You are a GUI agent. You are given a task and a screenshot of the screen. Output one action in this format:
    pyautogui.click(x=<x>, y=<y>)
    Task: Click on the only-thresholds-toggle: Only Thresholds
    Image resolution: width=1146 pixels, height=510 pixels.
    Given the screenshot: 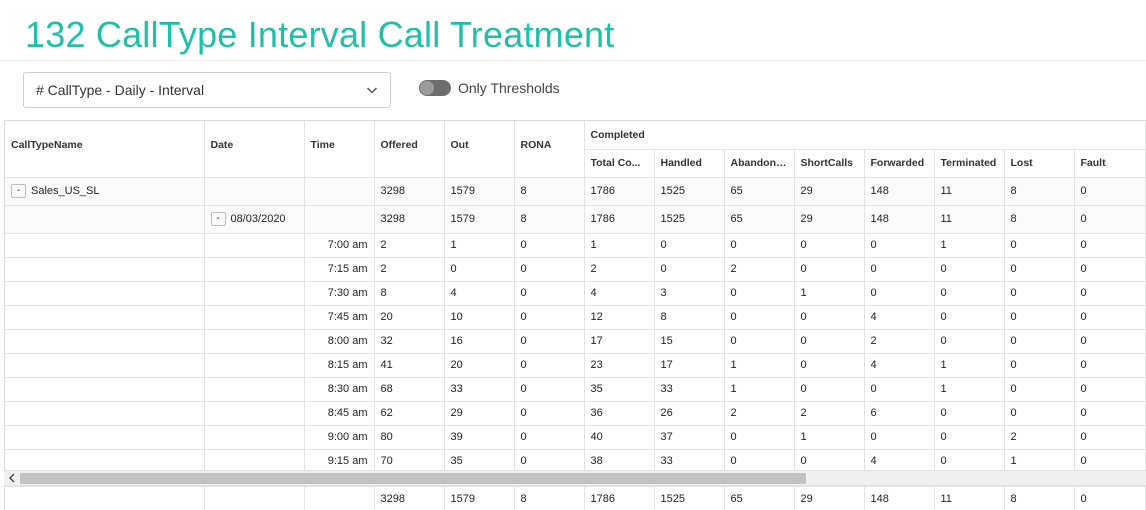 What is the action you would take?
    pyautogui.click(x=489, y=88)
    